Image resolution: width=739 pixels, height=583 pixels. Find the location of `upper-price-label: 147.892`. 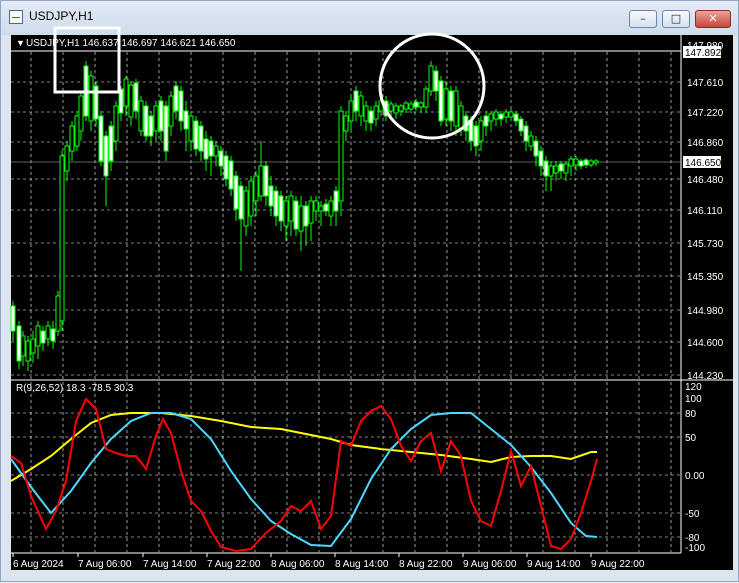

upper-price-label: 147.892 is located at coordinates (703, 53).